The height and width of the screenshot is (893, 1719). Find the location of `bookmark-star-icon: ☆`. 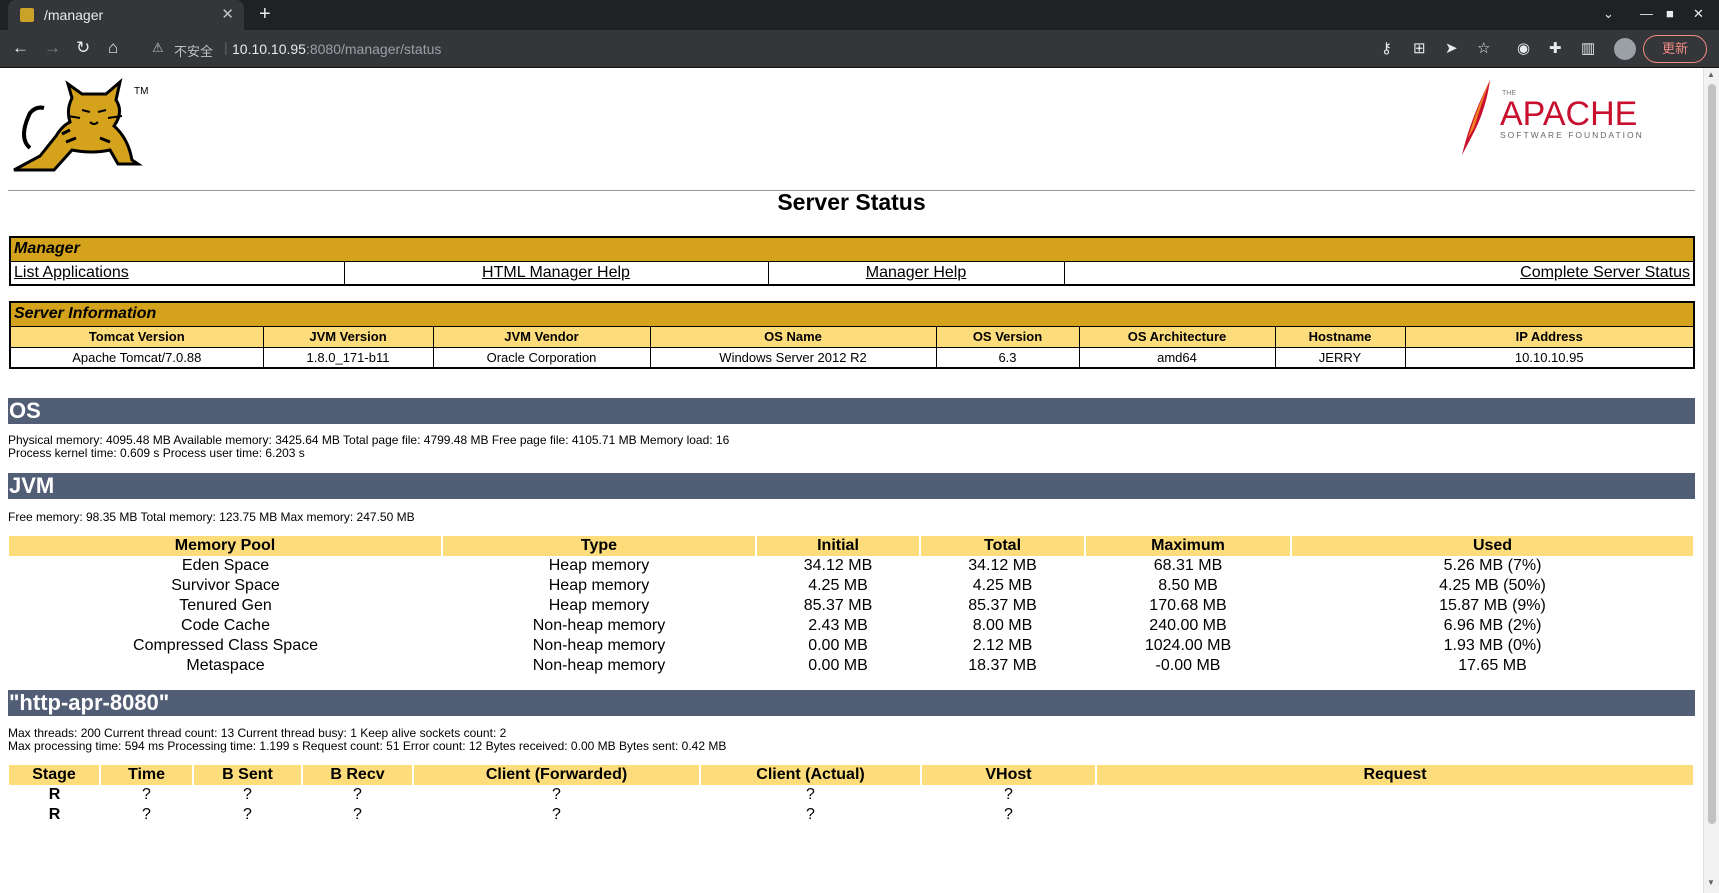

bookmark-star-icon: ☆ is located at coordinates (1483, 48).